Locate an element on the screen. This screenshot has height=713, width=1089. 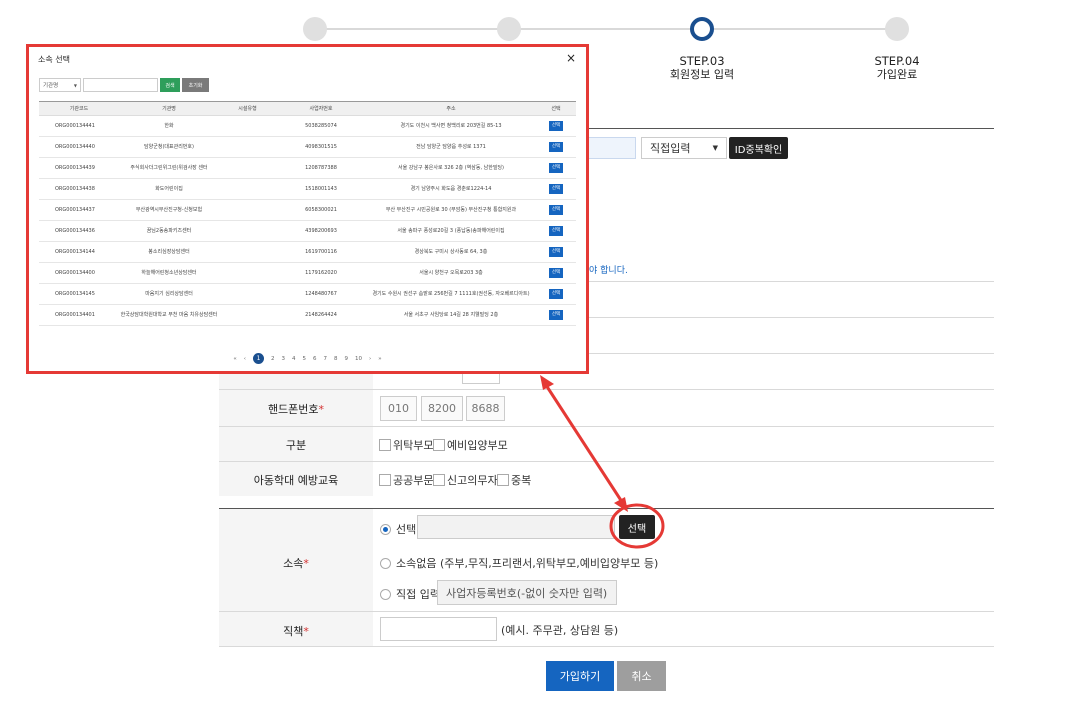
business-number-cell: 1518001143 is located at coordinates (321, 189).